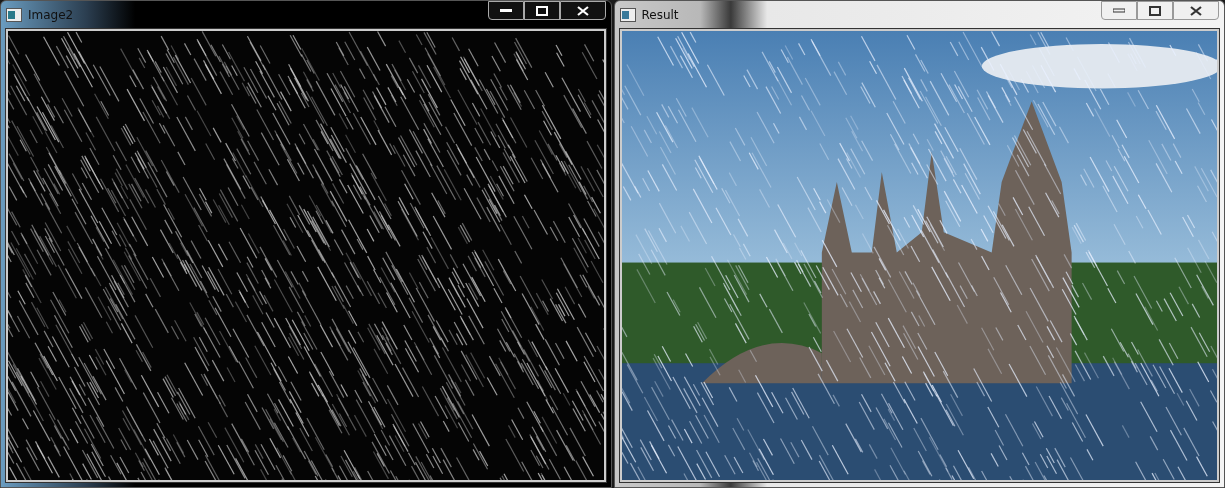 The image size is (1225, 488). I want to click on minimize-button, so click(505, 10).